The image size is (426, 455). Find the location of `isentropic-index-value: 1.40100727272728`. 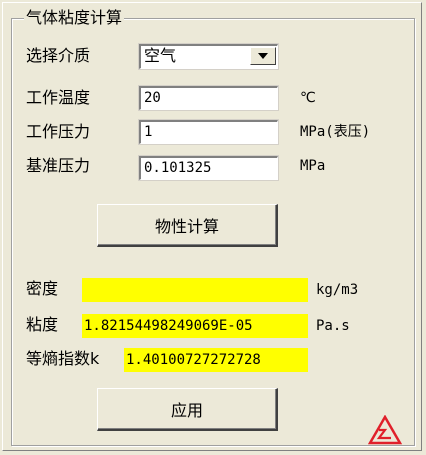

isentropic-index-value: 1.40100727272728 is located at coordinates (216, 360).